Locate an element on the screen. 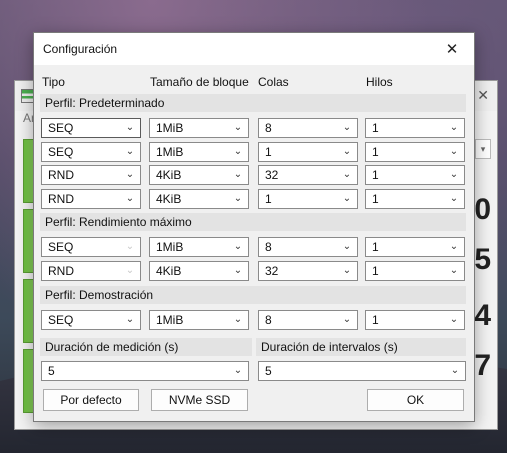 The width and height of the screenshot is (507, 453). interval-duration-label: Duración de intervalos (s) is located at coordinates (361, 347).